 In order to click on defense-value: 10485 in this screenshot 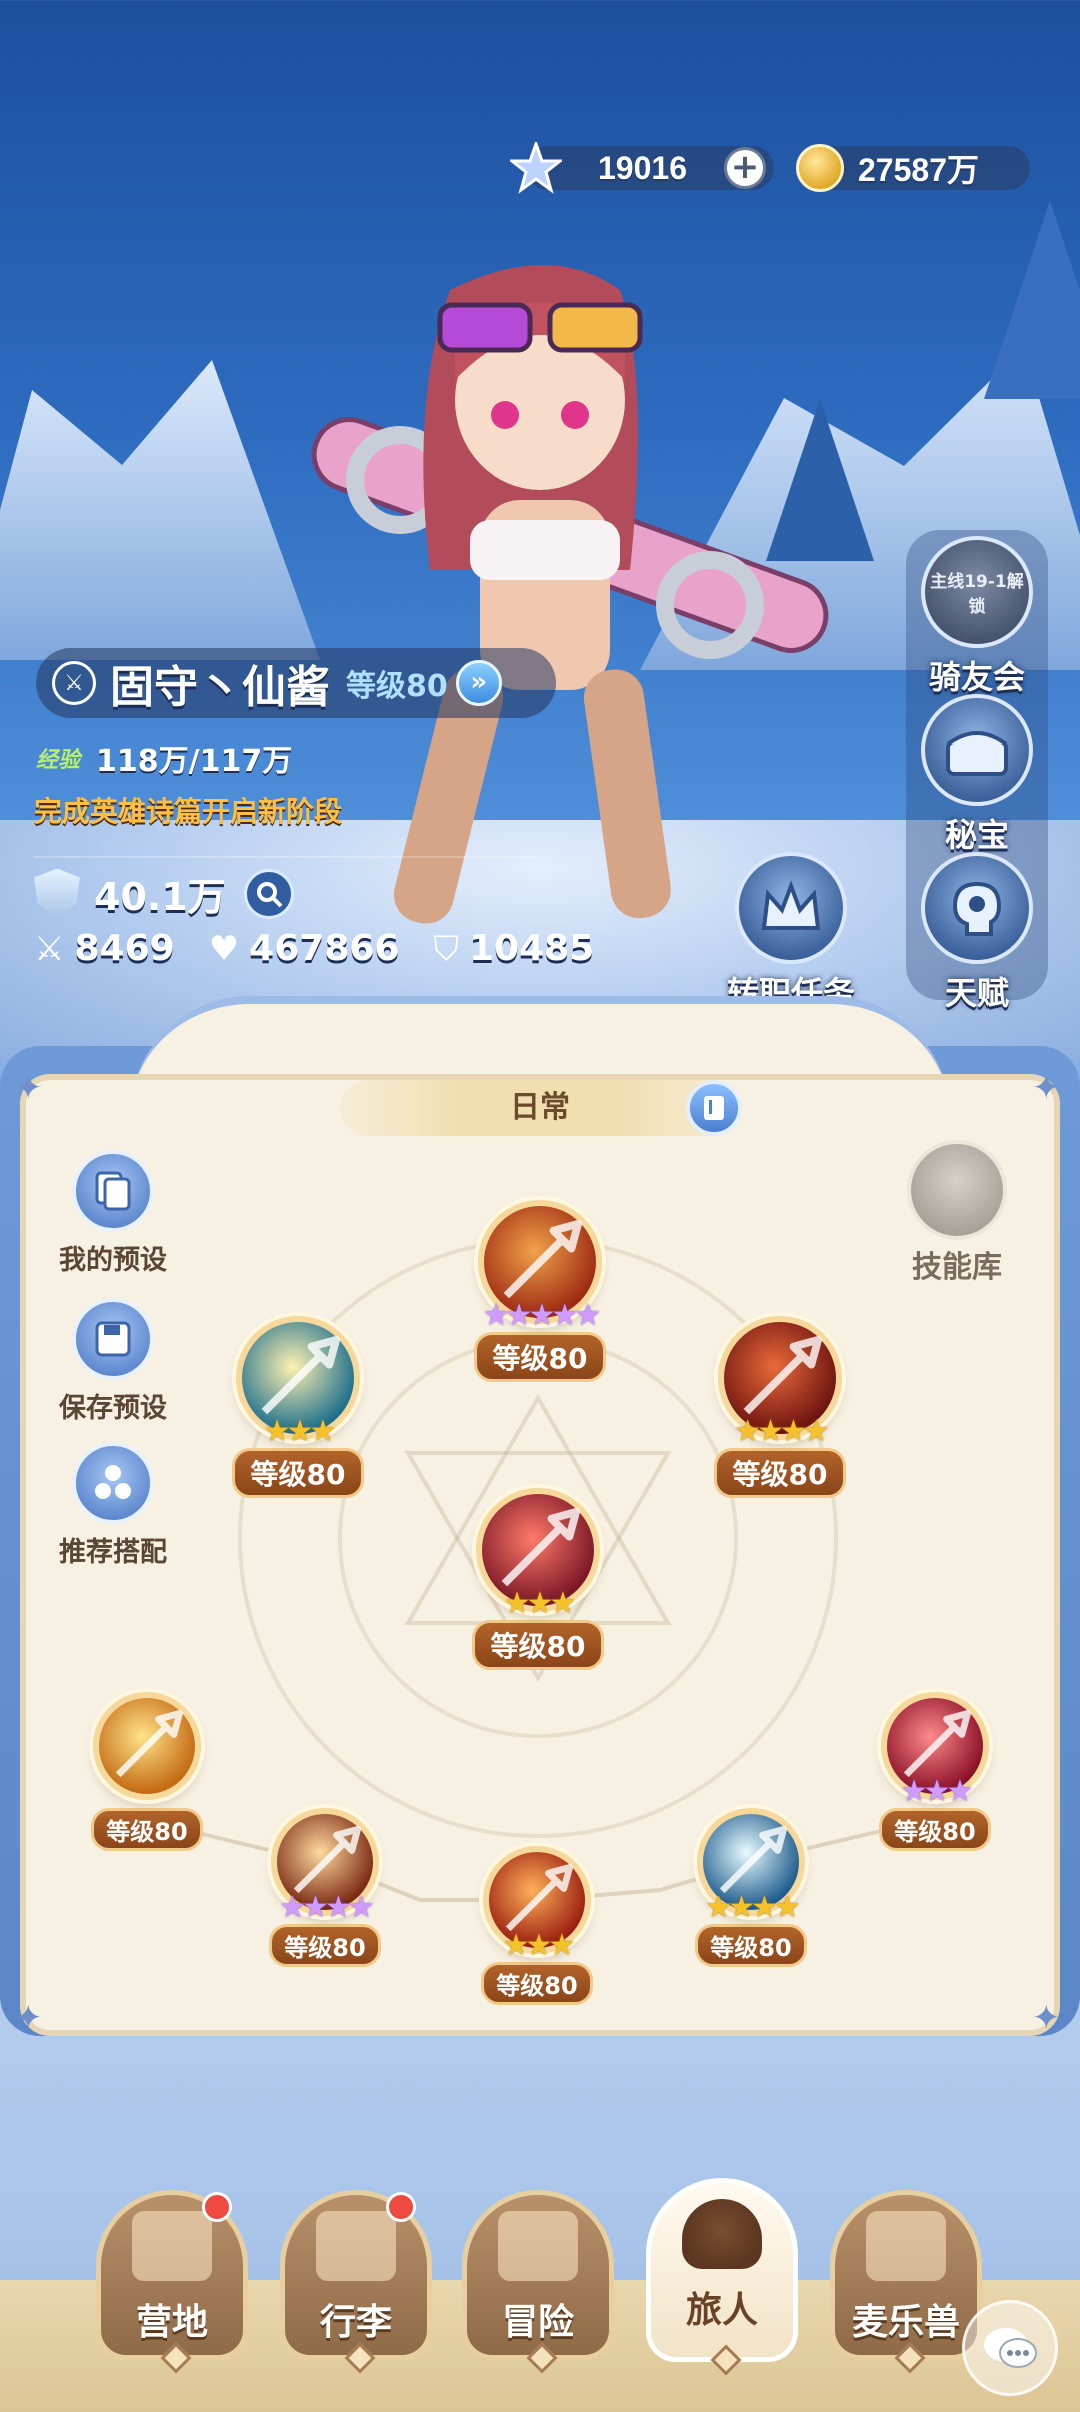, I will do `click(531, 948)`.